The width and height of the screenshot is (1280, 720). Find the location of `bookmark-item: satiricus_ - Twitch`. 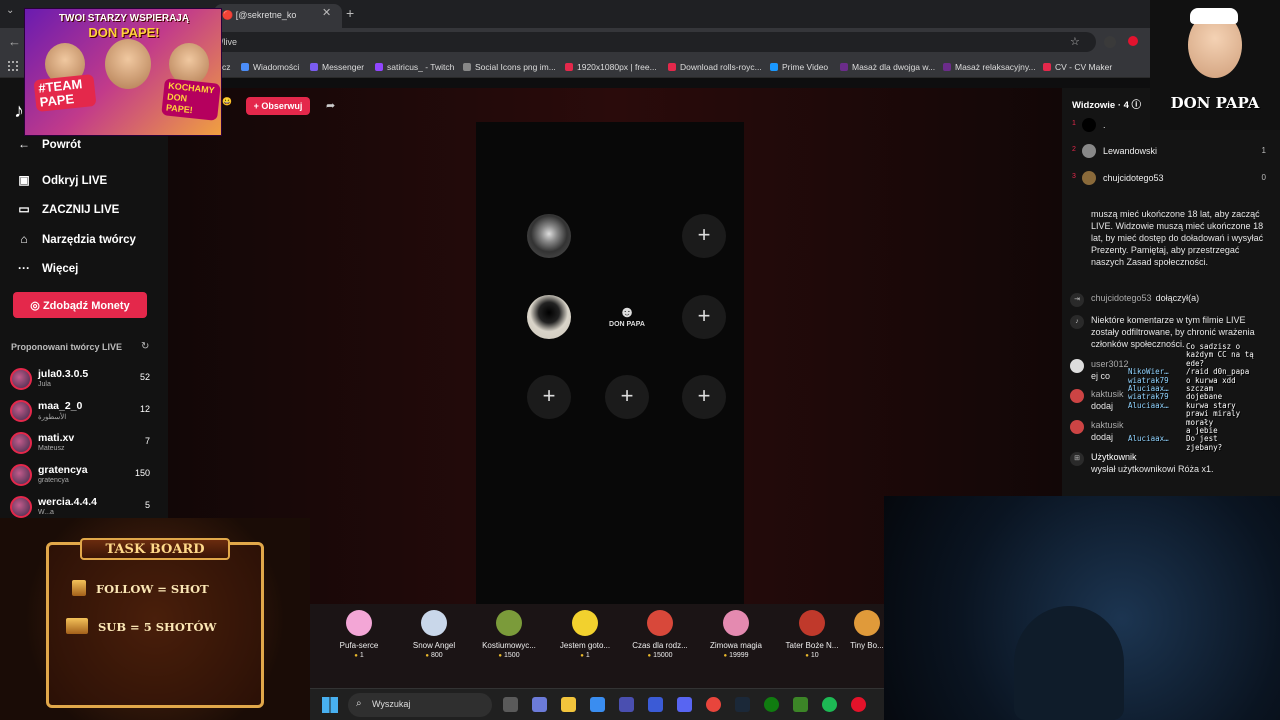

bookmark-item: satiricus_ - Twitch is located at coordinates (414, 67).